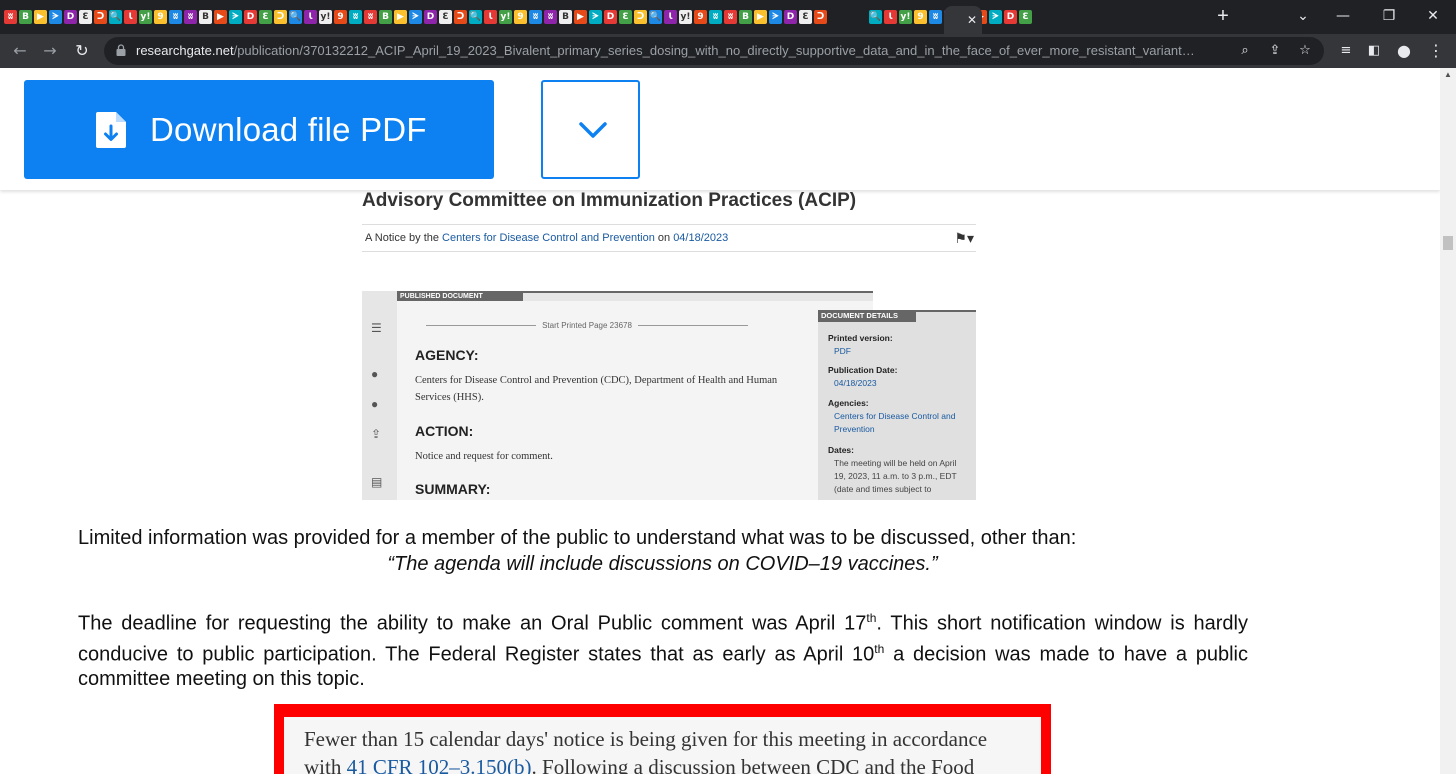  What do you see at coordinates (1343, 16) in the screenshot?
I see `minimize-button: —` at bounding box center [1343, 16].